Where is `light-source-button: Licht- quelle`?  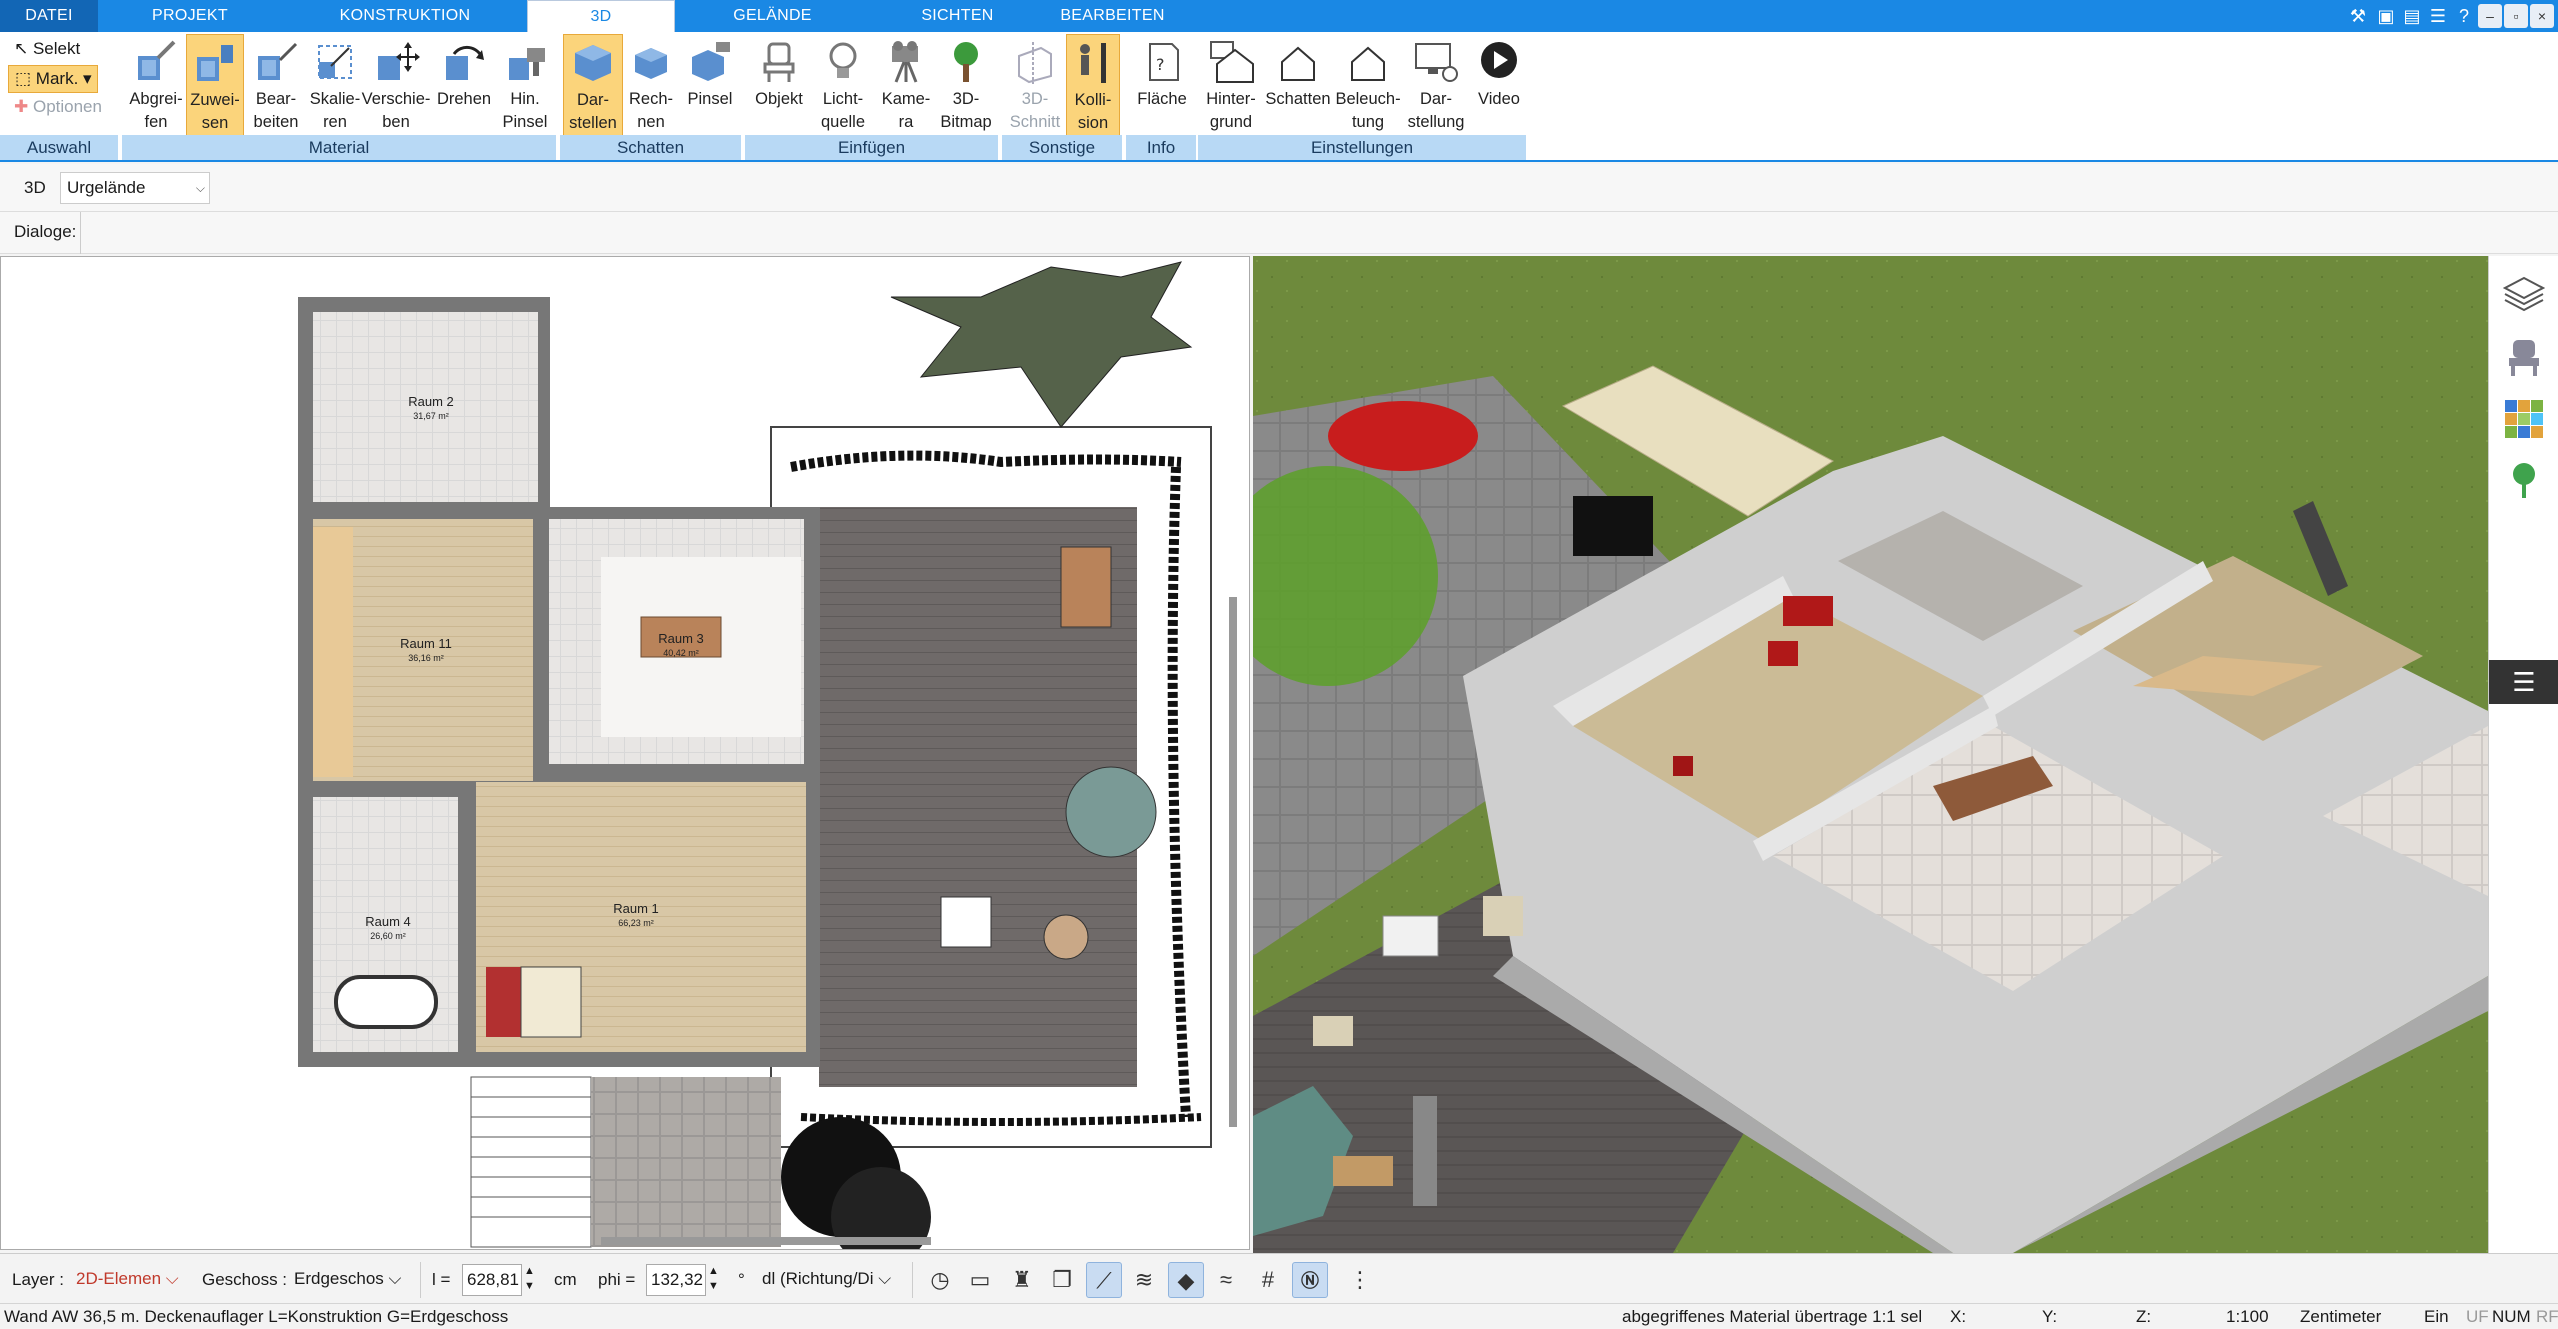 light-source-button: Licht- quelle is located at coordinates (843, 85).